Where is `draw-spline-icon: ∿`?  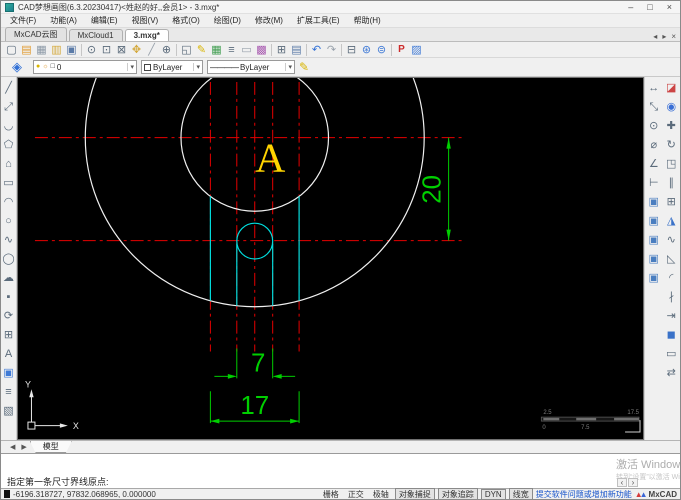 draw-spline-icon: ∿ is located at coordinates (8, 240).